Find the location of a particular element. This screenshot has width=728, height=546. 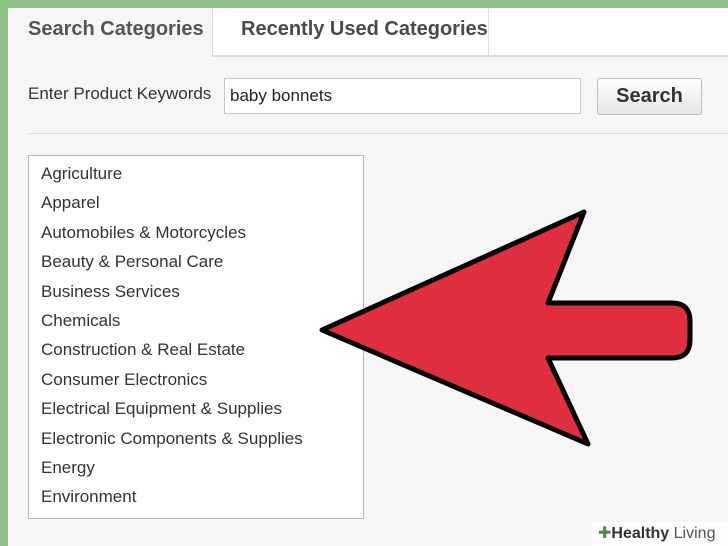

watermark-brand-rest: Living is located at coordinates (694, 533).